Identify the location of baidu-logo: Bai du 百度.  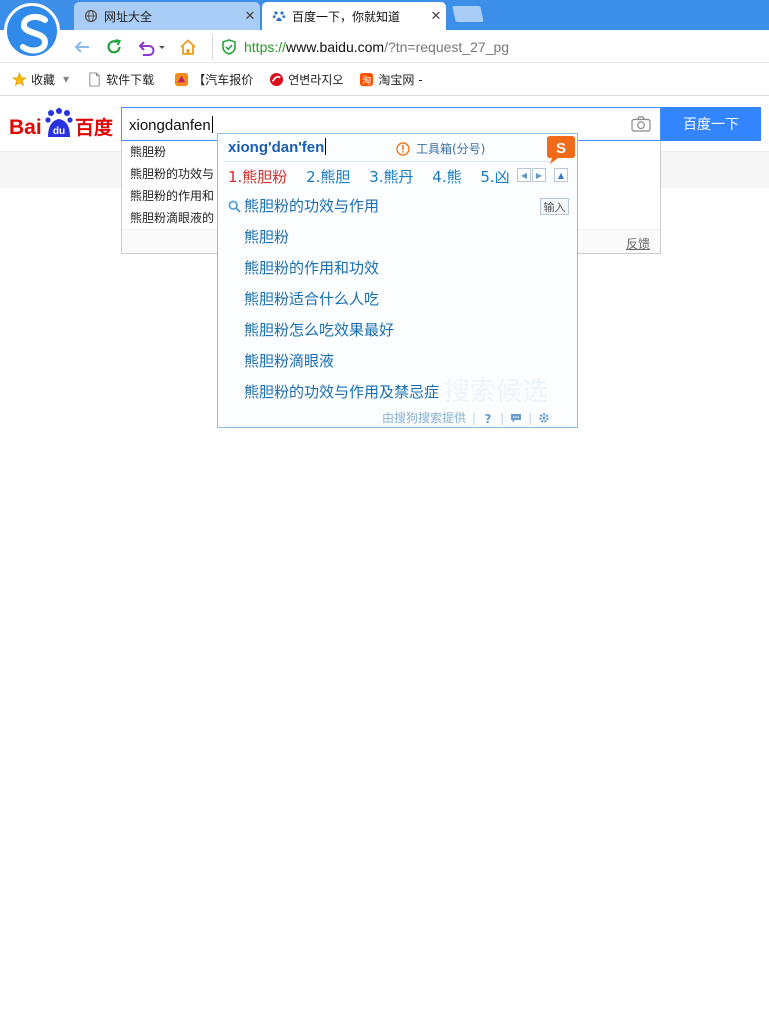
(61, 124).